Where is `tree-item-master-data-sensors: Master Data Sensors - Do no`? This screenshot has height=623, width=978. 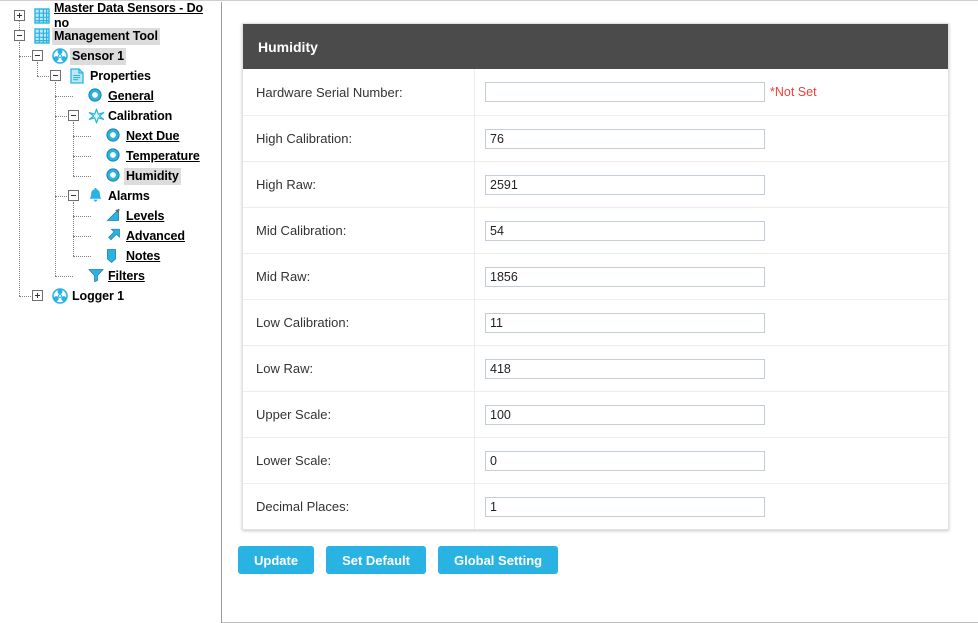
tree-item-master-data-sensors: Master Data Sensors - Do no is located at coordinates (136, 16).